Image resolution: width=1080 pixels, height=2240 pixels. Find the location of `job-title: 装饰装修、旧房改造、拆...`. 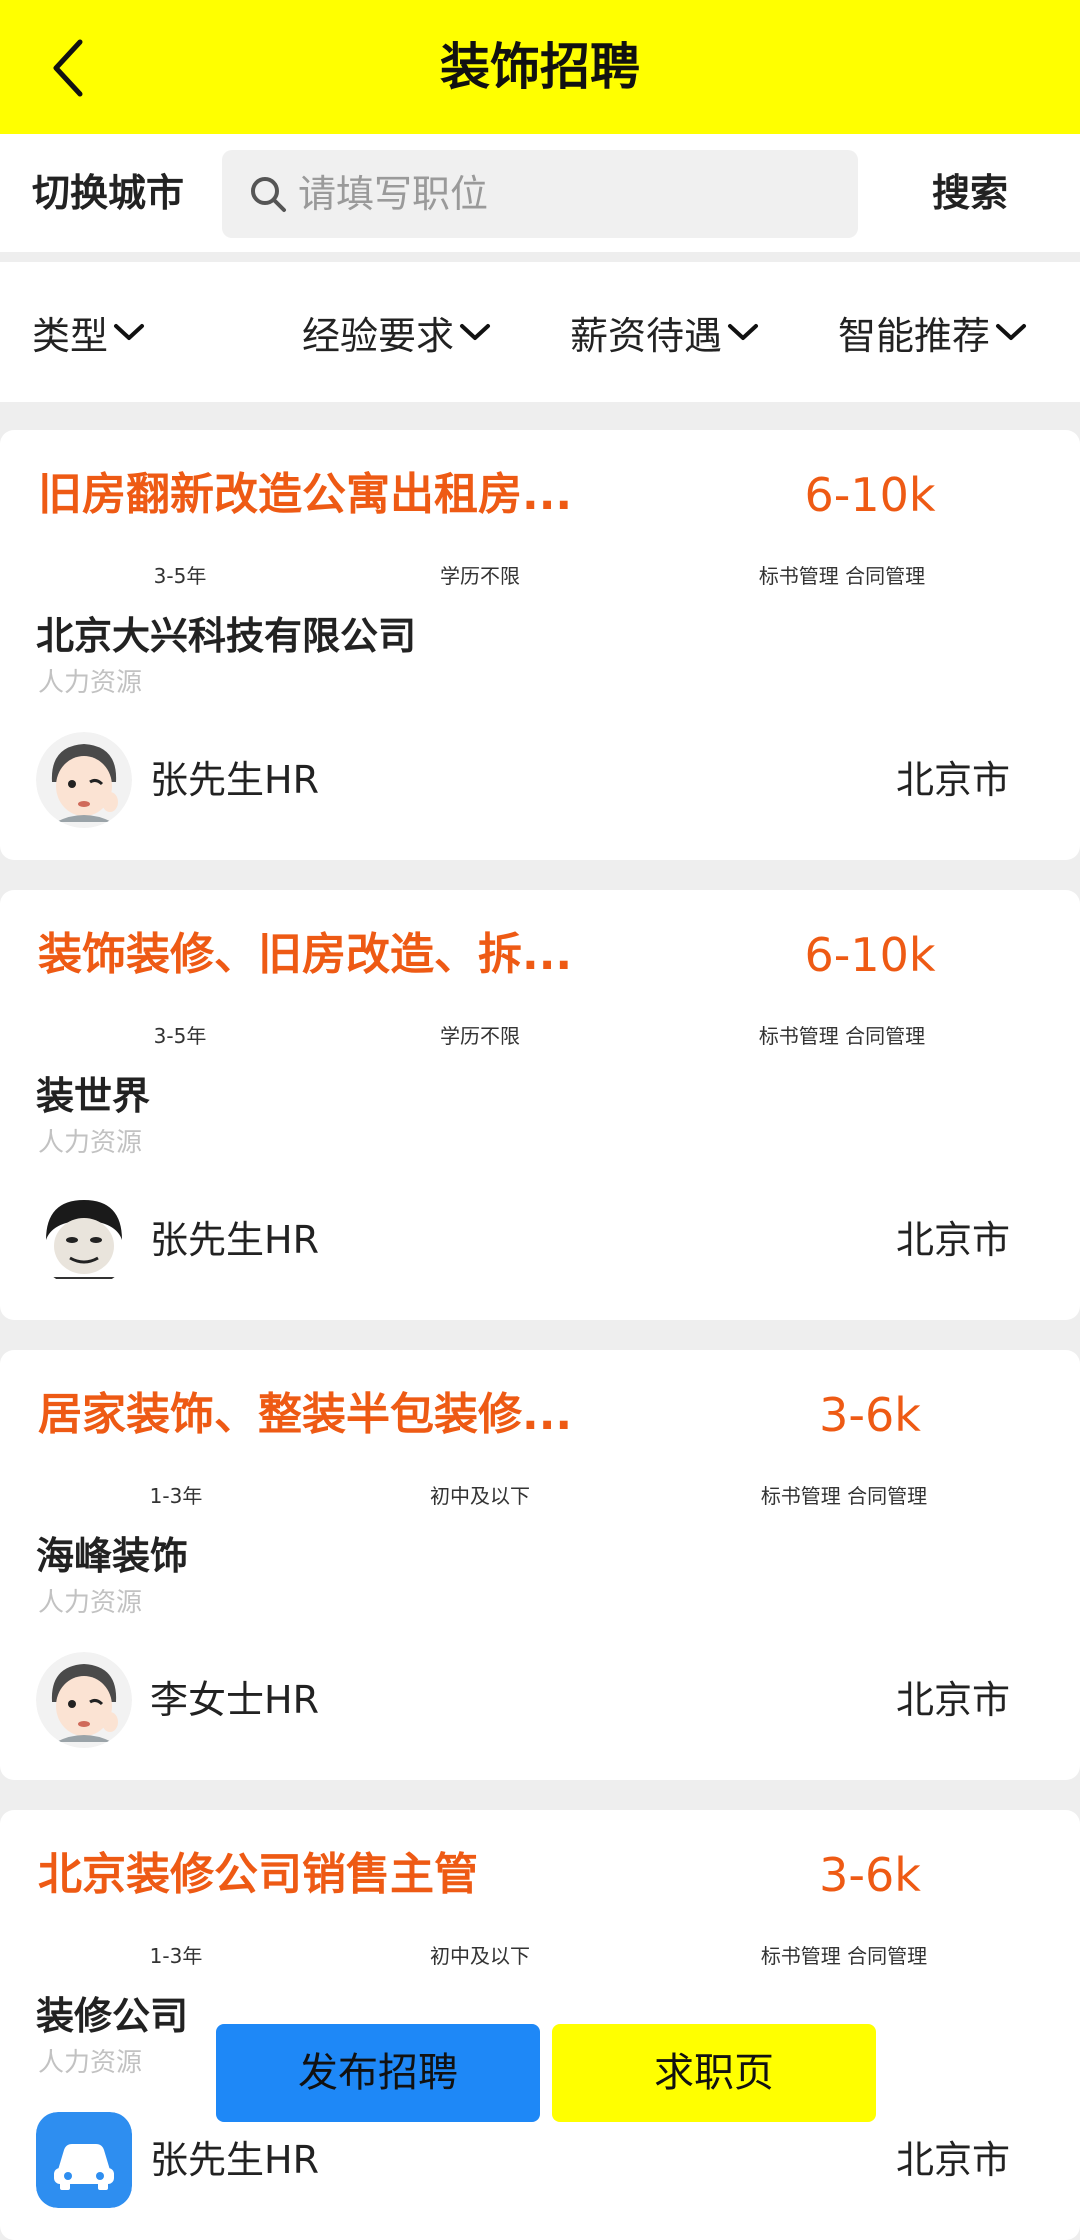

job-title: 装饰装修、旧房改造、拆... is located at coordinates (305, 954).